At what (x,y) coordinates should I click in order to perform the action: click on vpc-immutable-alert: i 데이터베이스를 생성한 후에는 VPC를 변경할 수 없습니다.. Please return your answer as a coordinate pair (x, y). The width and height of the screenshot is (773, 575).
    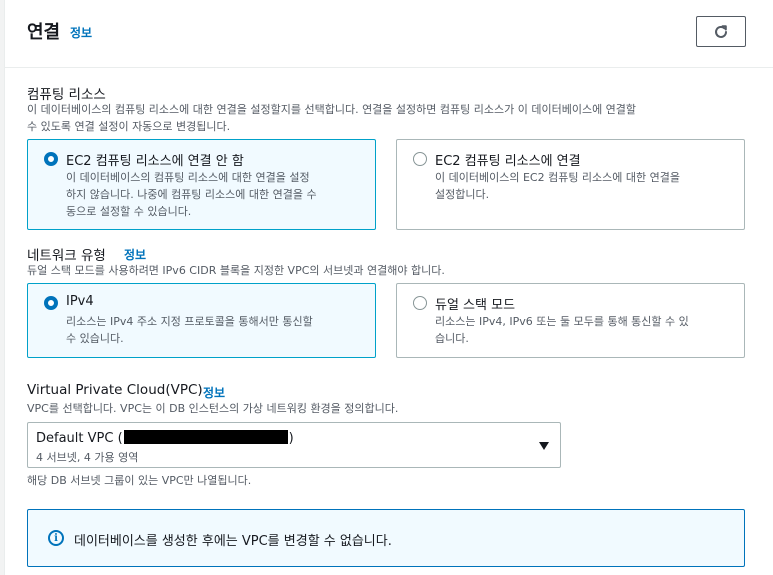
    Looking at the image, I should click on (386, 538).